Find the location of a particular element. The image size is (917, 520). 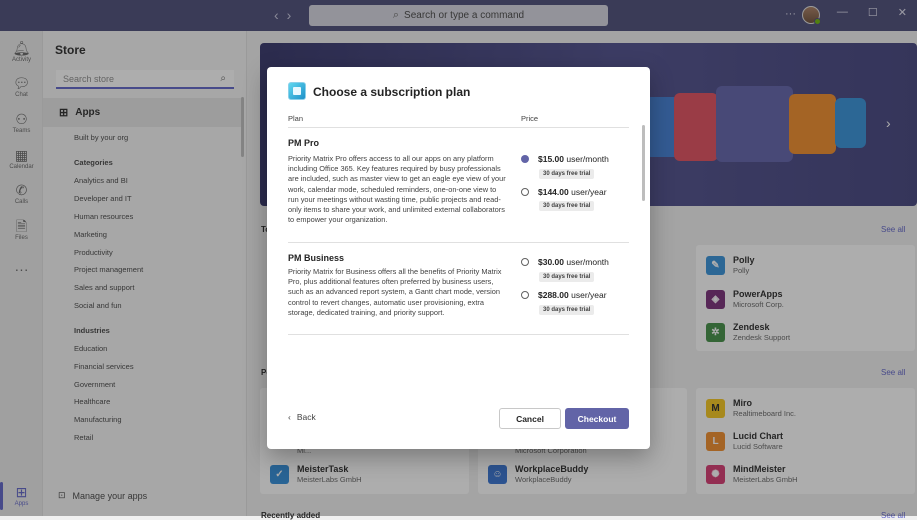

priority-matrix-logo-icon is located at coordinates (297, 91).